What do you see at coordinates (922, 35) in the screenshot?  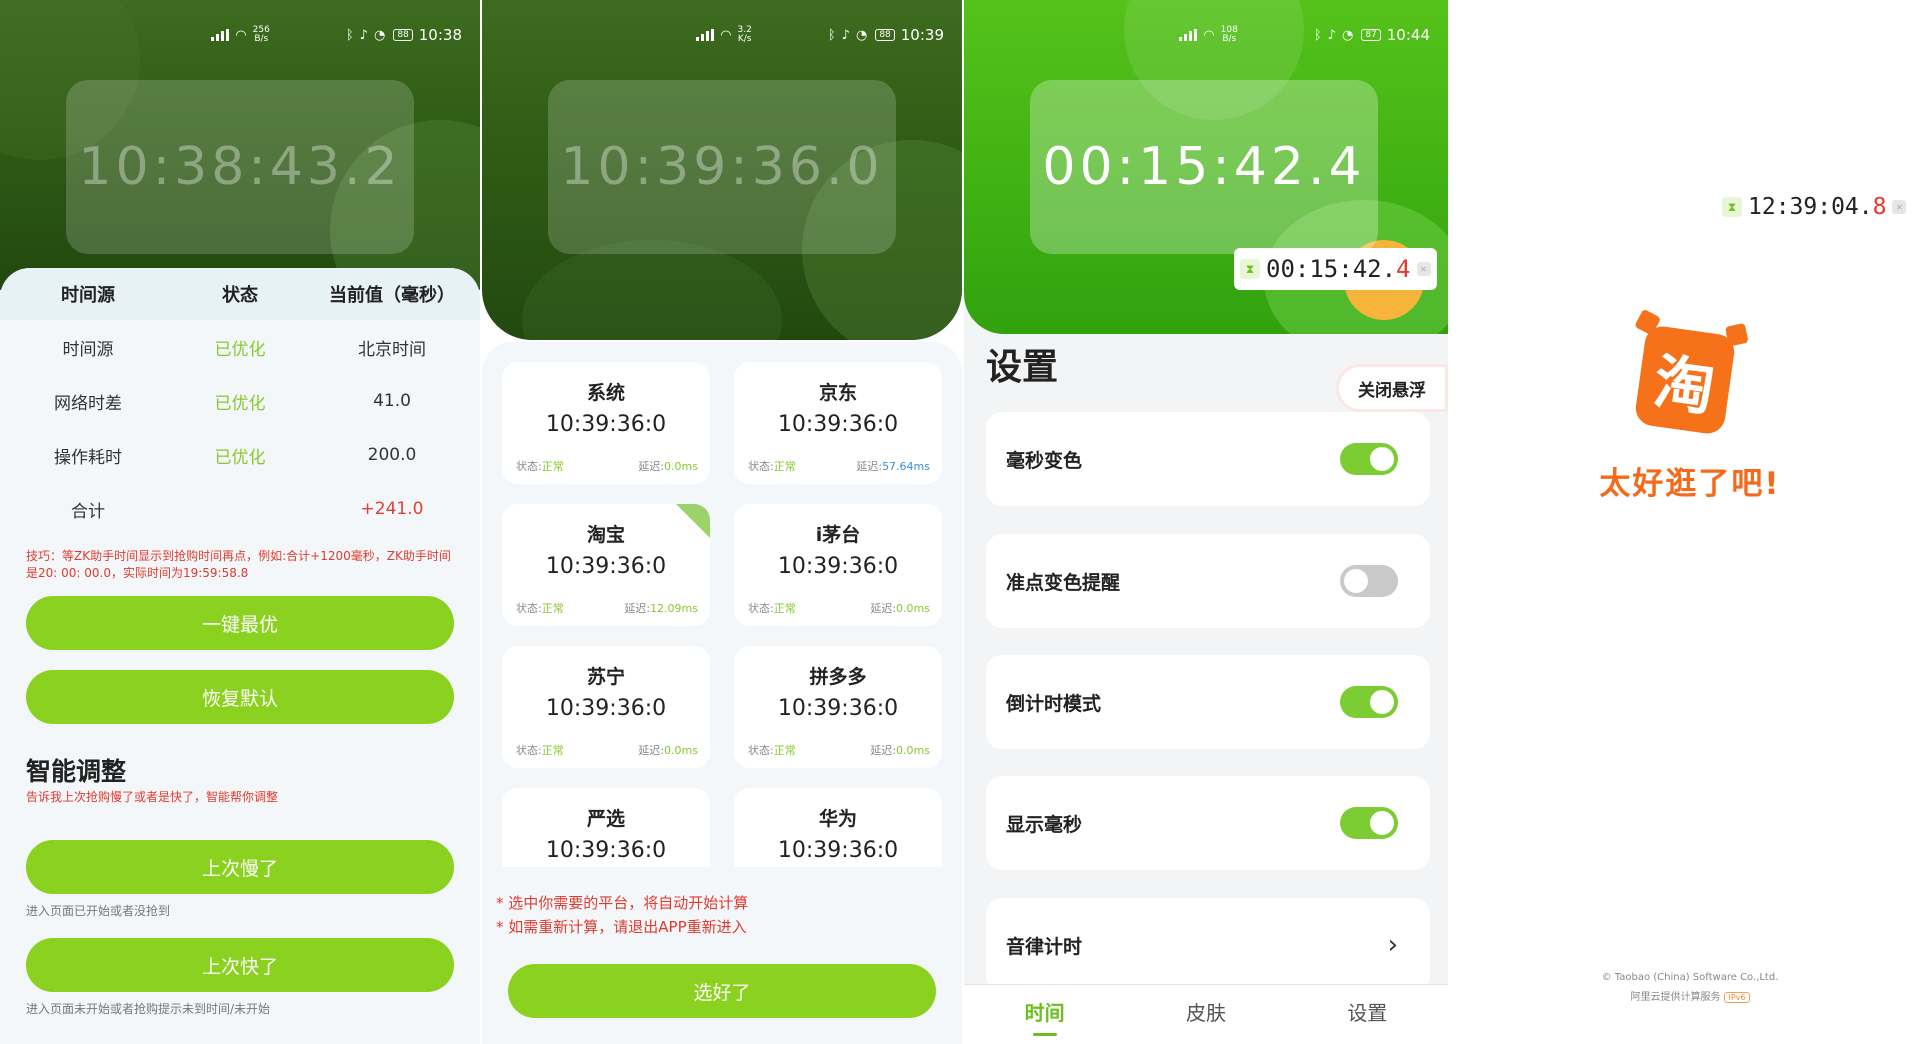 I see `status-time: 10:39` at bounding box center [922, 35].